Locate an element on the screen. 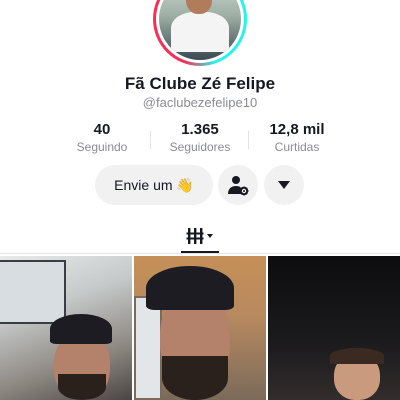 This screenshot has height=400, width=400. profile-username: @faclubezefelipe10 is located at coordinates (200, 102).